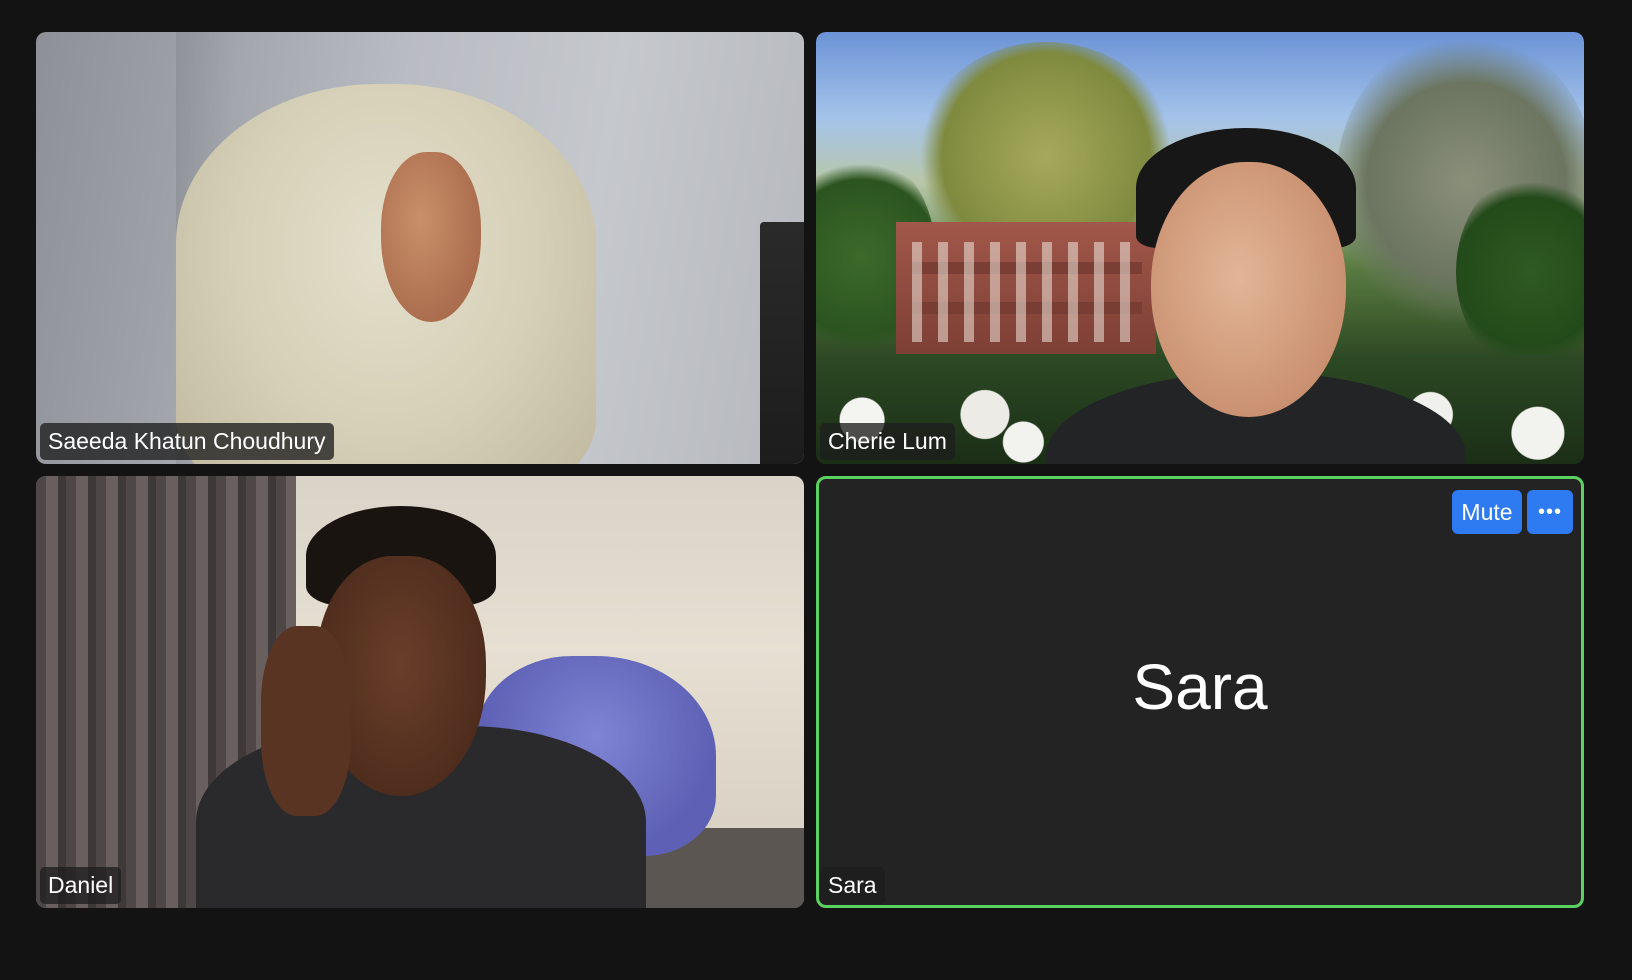 Image resolution: width=1632 pixels, height=980 pixels. What do you see at coordinates (1487, 512) in the screenshot?
I see `mute-button: Mute` at bounding box center [1487, 512].